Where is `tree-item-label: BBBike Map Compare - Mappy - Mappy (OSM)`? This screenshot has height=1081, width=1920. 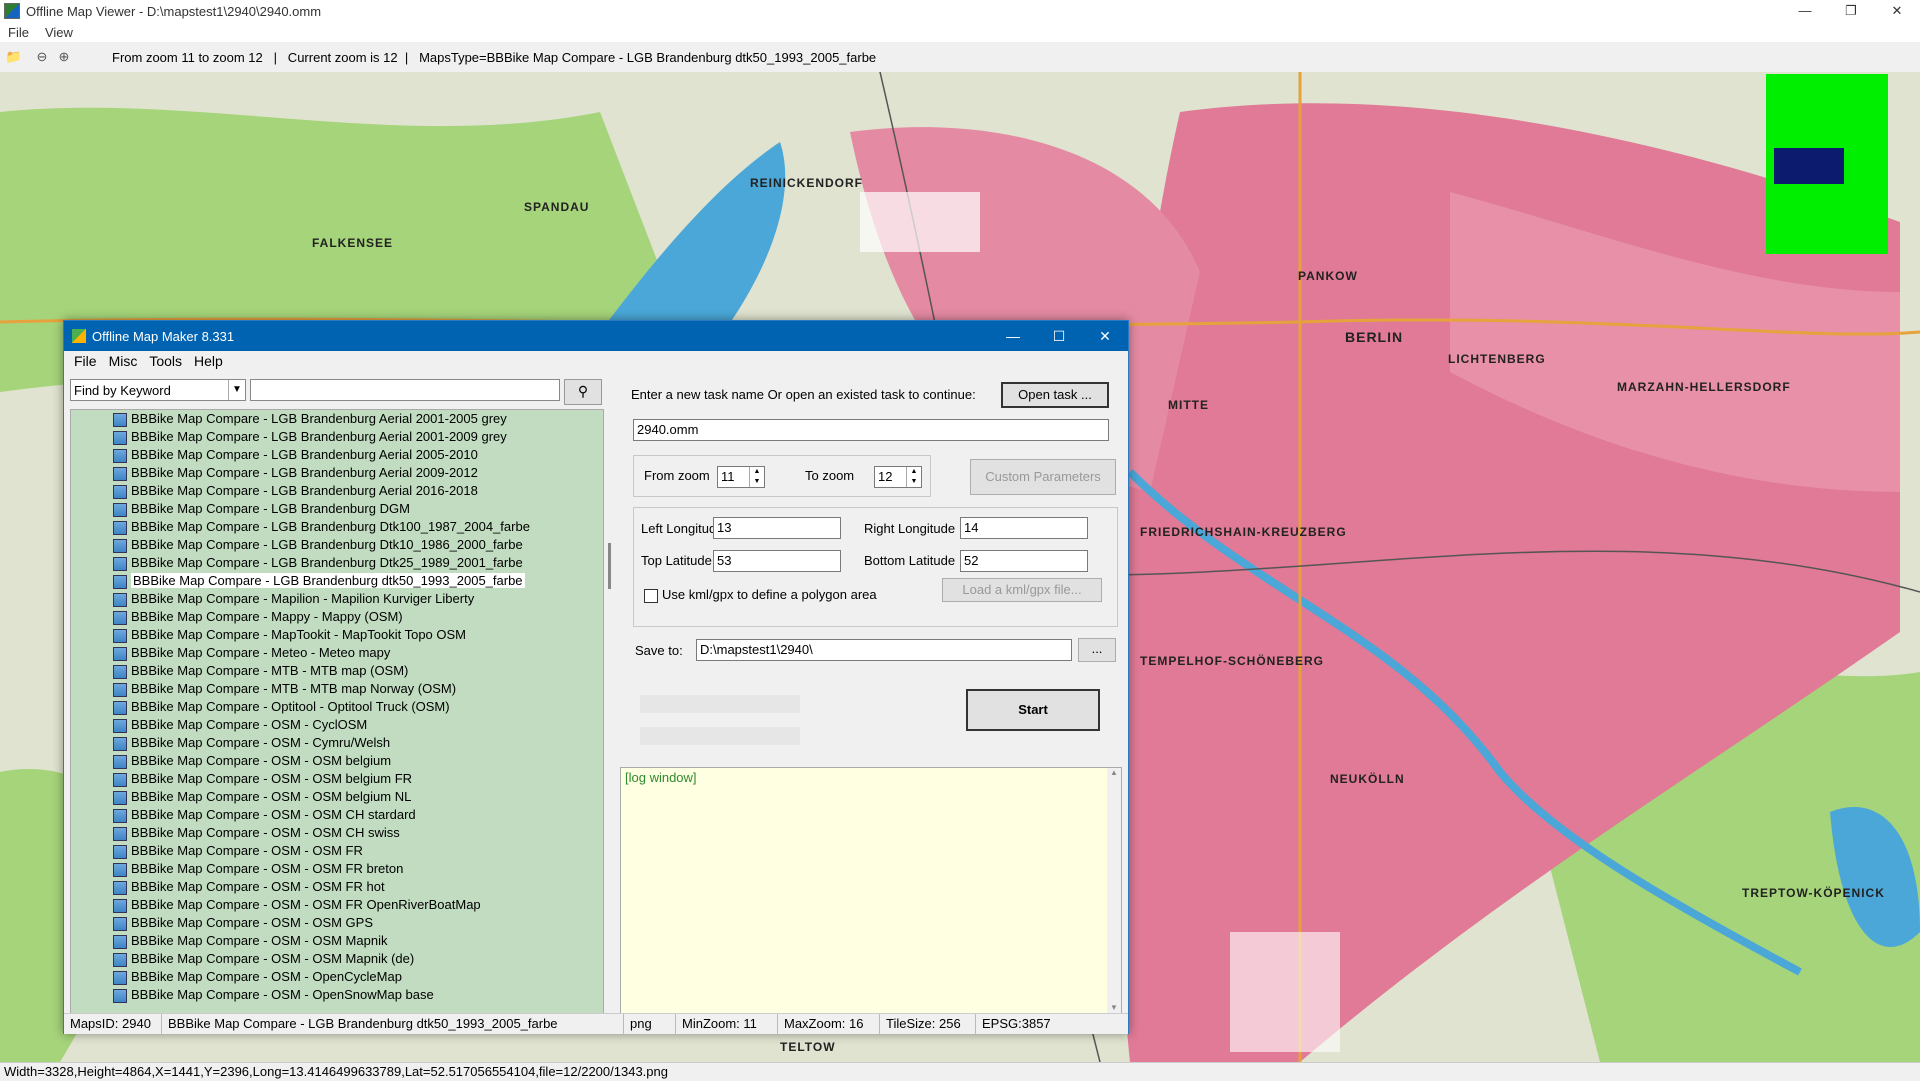 tree-item-label: BBBike Map Compare - Mappy - Mappy (OSM) is located at coordinates (267, 616).